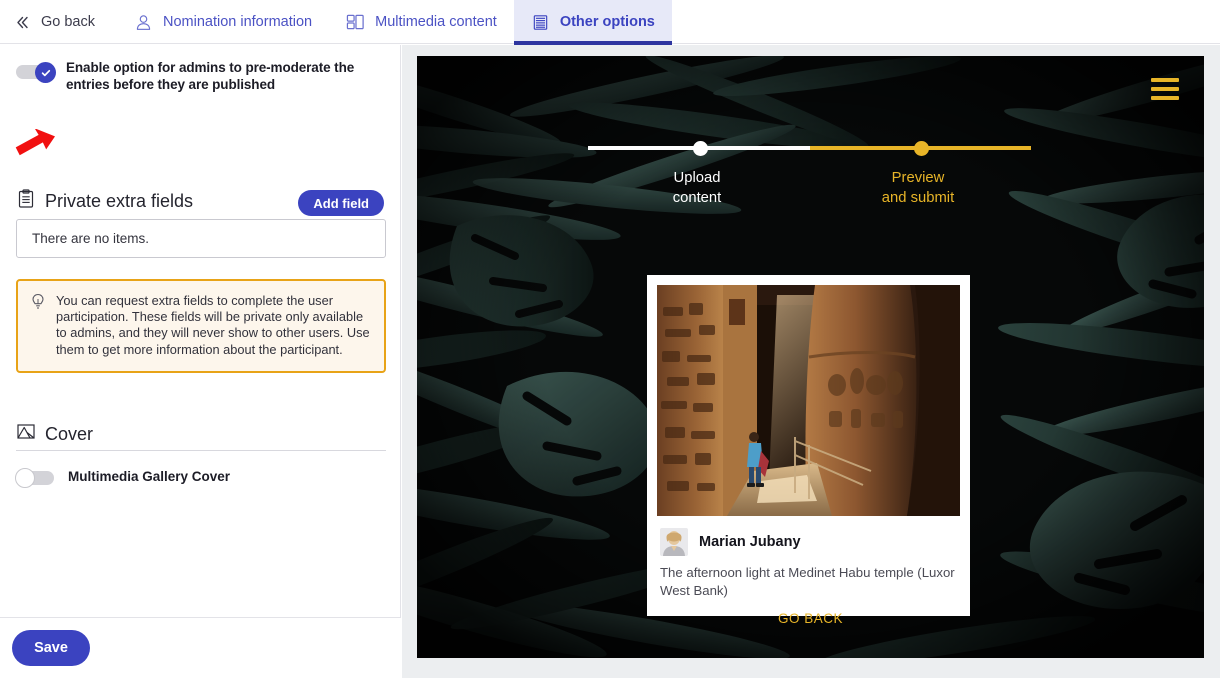 This screenshot has height=678, width=1220. What do you see at coordinates (918, 198) in the screenshot?
I see `step-label-line-2: and submit` at bounding box center [918, 198].